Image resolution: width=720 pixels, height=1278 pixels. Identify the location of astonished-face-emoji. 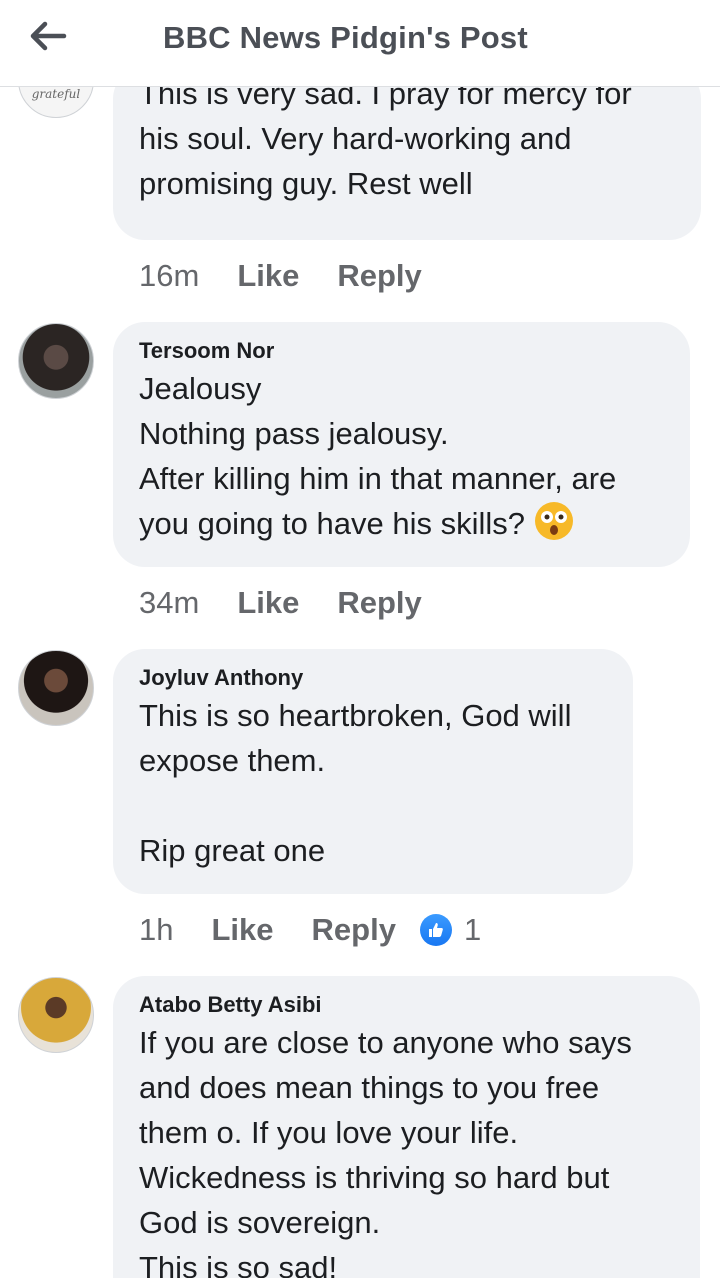
(554, 521).